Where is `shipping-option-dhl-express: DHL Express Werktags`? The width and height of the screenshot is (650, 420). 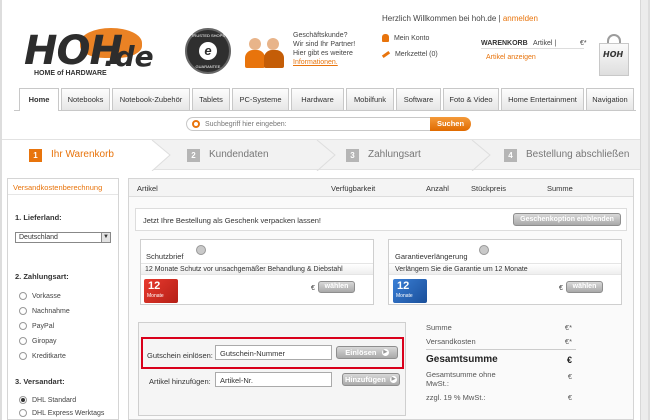 shipping-option-dhl-express: DHL Express Werktags is located at coordinates (61, 413).